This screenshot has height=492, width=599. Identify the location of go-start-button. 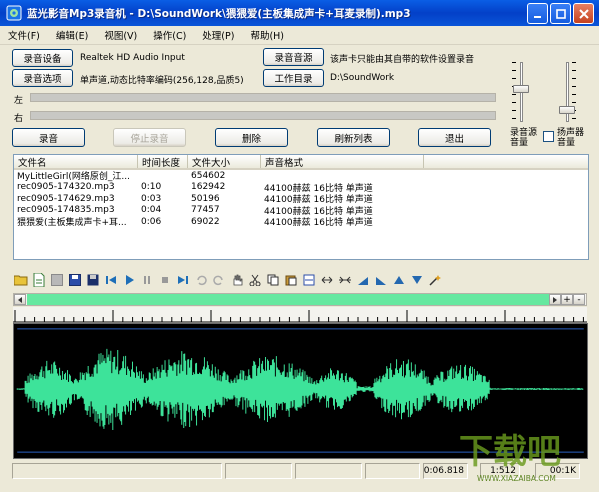
(111, 280).